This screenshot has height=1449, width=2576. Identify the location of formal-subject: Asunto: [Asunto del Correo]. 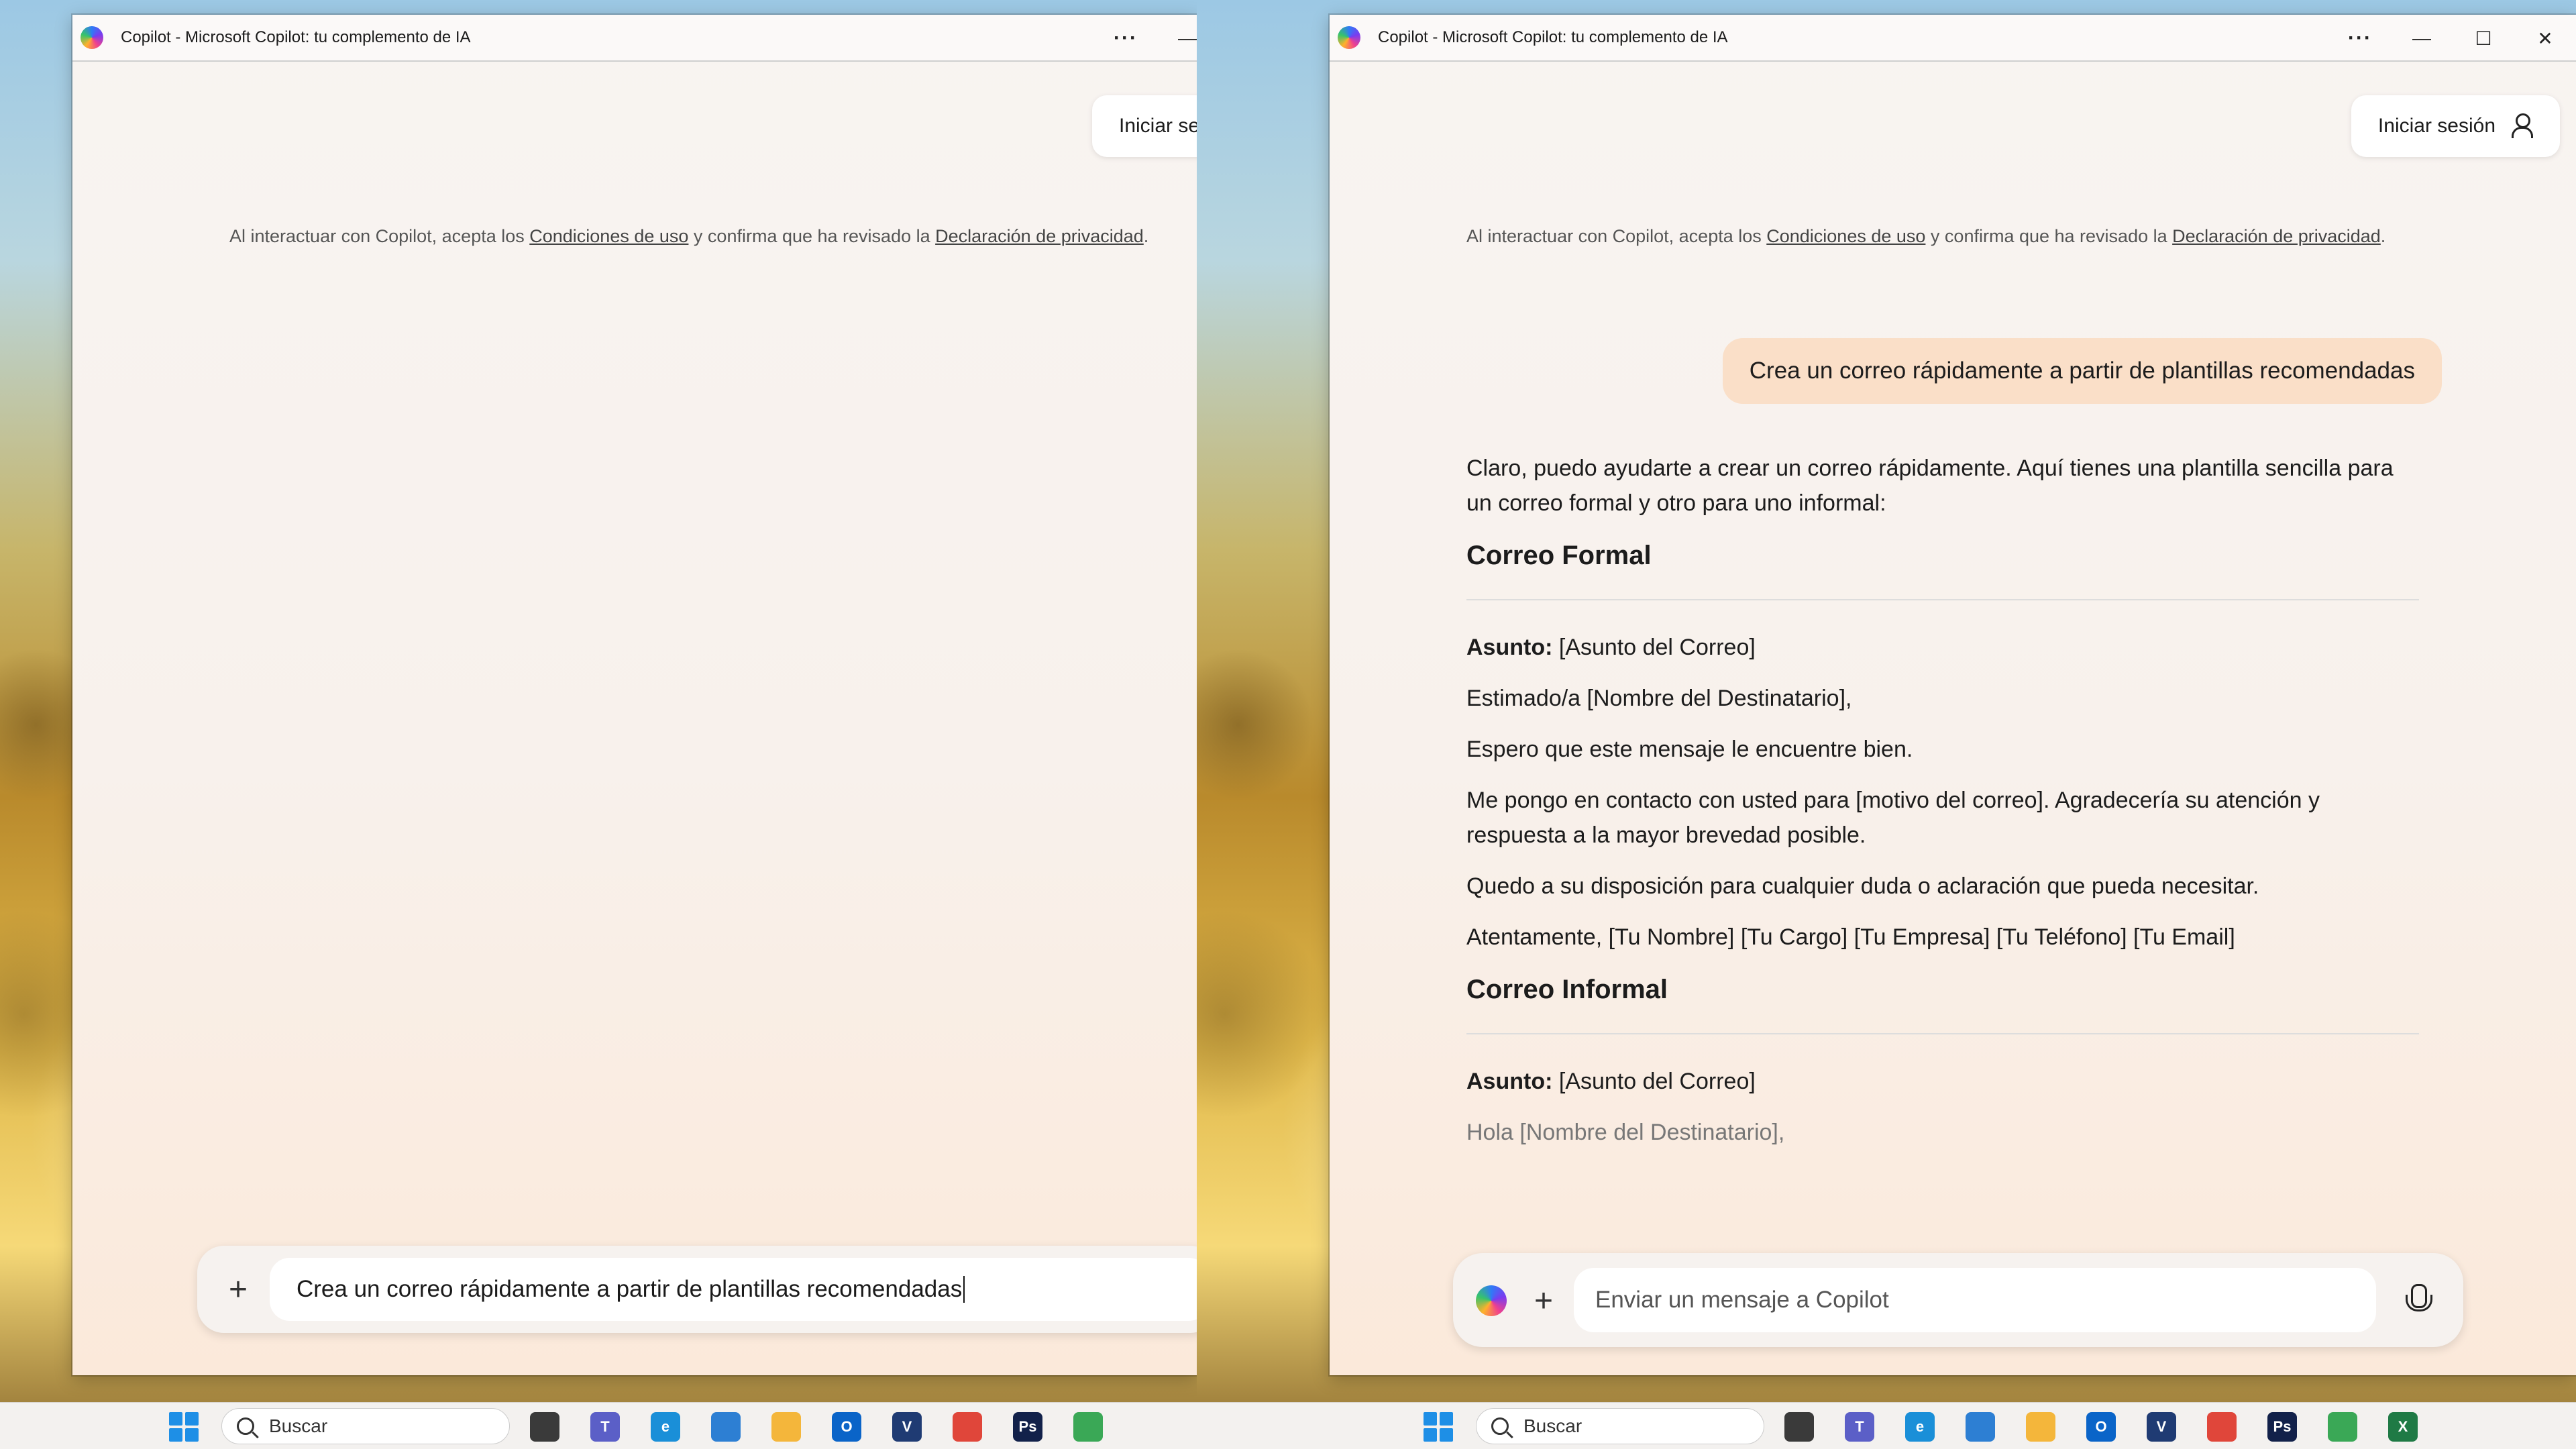
(1942, 647).